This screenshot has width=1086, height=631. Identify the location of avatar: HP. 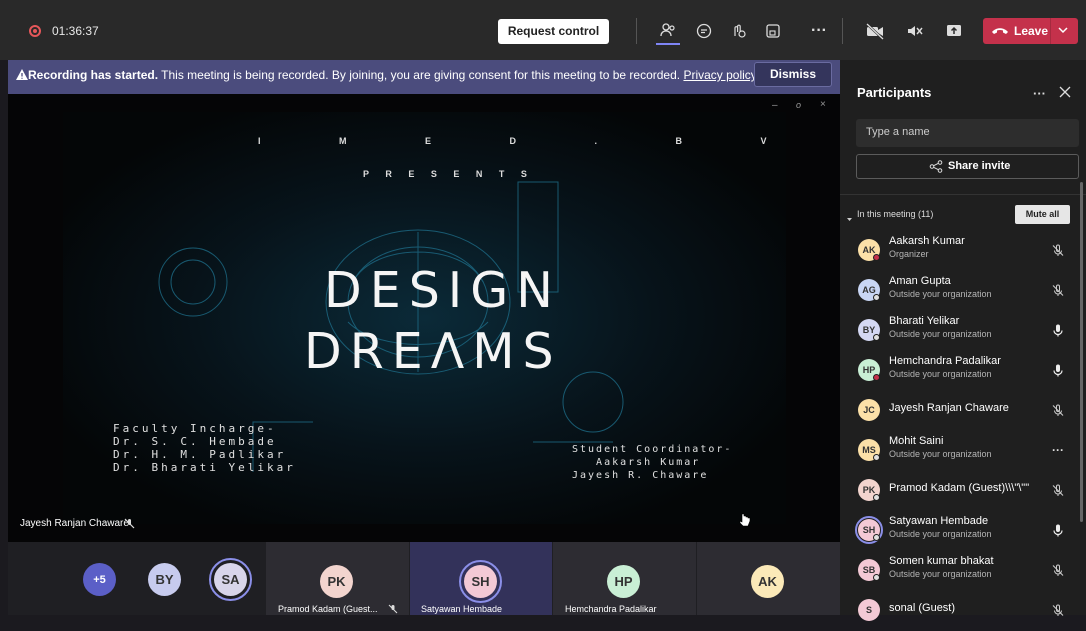
(623, 581).